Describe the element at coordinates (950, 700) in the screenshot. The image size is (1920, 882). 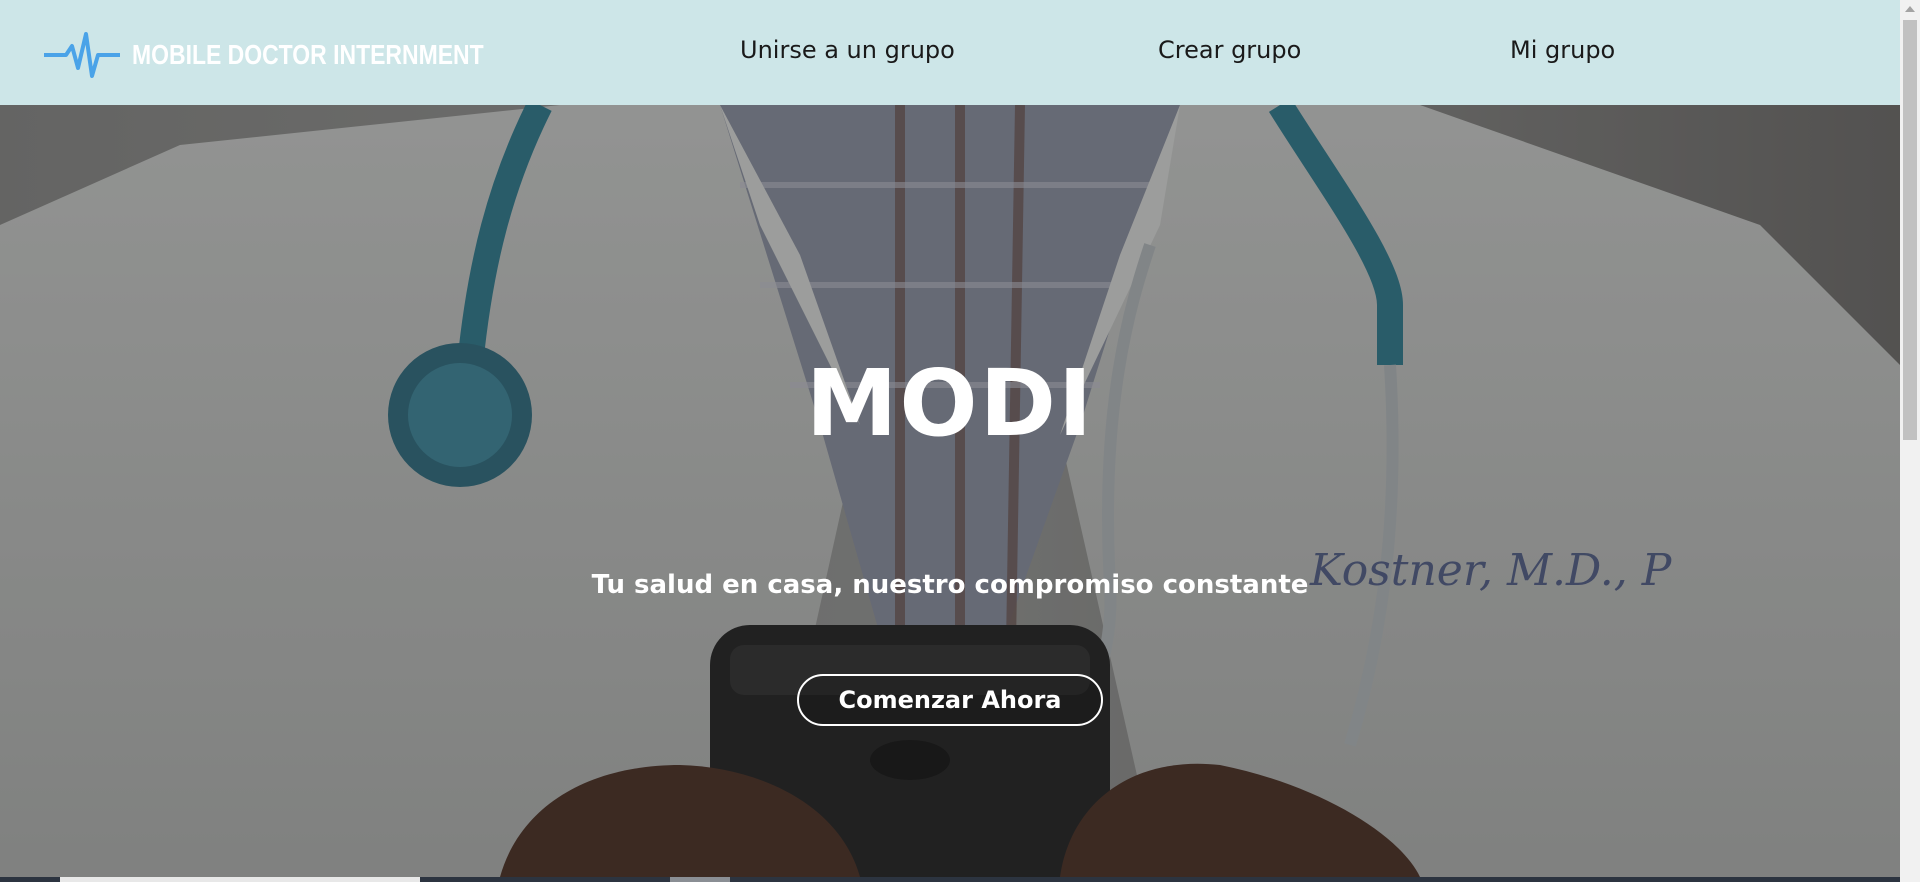
I see `start-now-button: Comenzar Ahora` at that location.